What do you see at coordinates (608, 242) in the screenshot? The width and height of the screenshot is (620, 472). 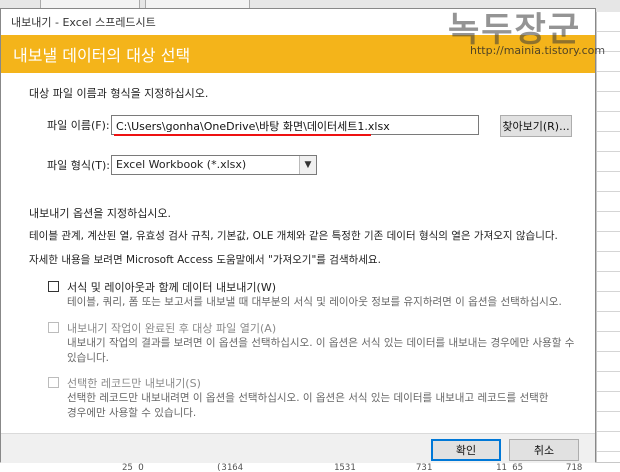 I see `background-datasheet-column` at bounding box center [608, 242].